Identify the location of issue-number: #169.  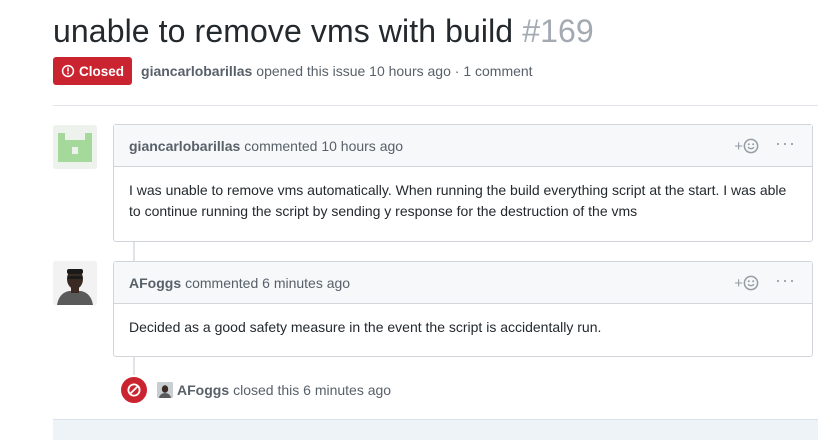
(558, 31).